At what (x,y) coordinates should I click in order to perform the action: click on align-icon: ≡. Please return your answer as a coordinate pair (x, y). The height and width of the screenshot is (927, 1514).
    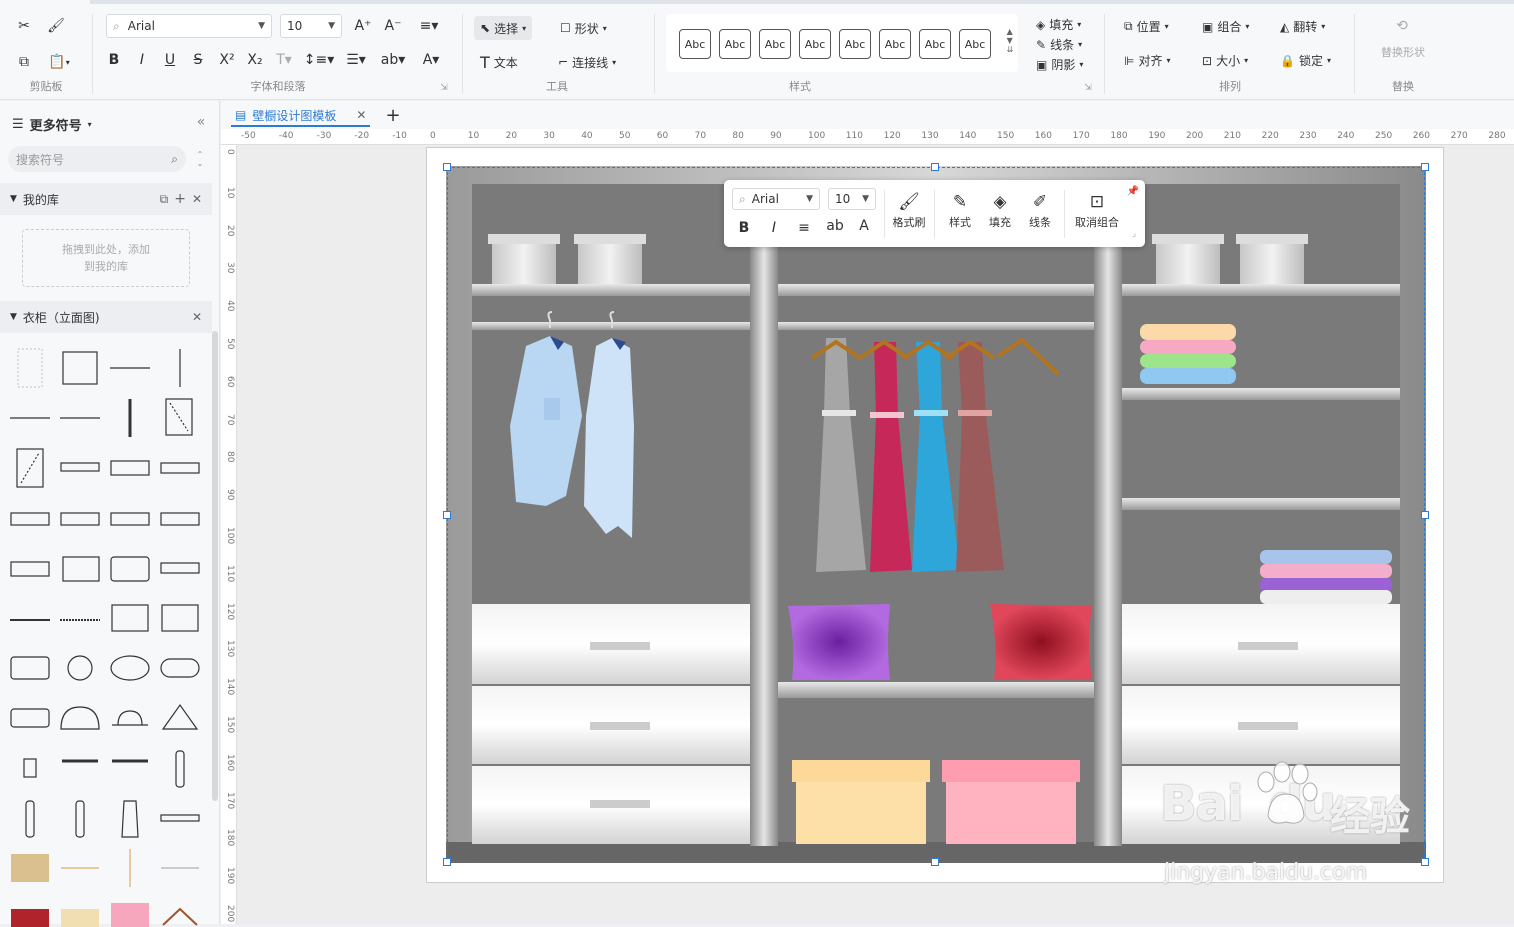
    Looking at the image, I should click on (804, 228).